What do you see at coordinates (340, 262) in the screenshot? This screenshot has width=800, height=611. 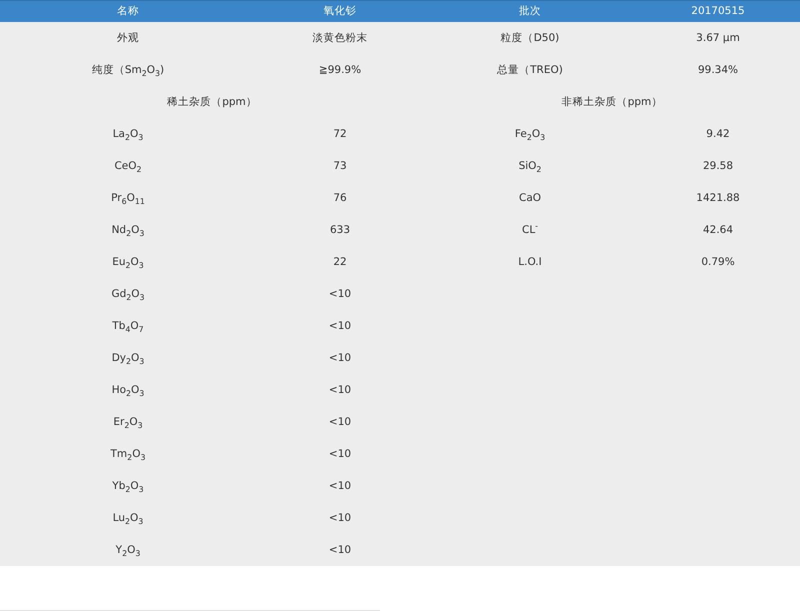 I see `table-cell: 22` at bounding box center [340, 262].